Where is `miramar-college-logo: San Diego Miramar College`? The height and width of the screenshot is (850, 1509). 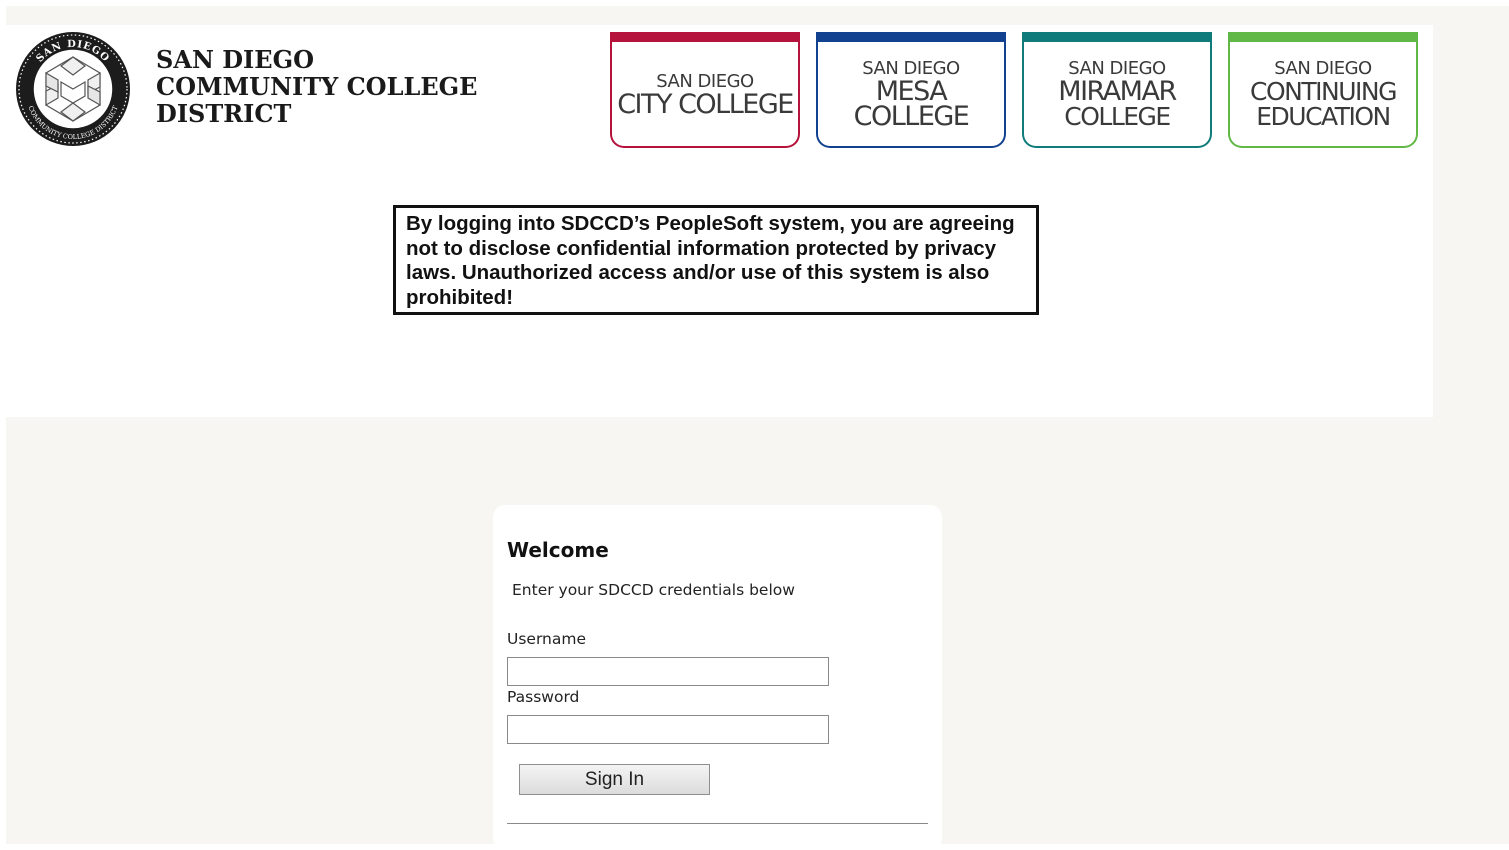
miramar-college-logo: San Diego Miramar College is located at coordinates (1117, 90).